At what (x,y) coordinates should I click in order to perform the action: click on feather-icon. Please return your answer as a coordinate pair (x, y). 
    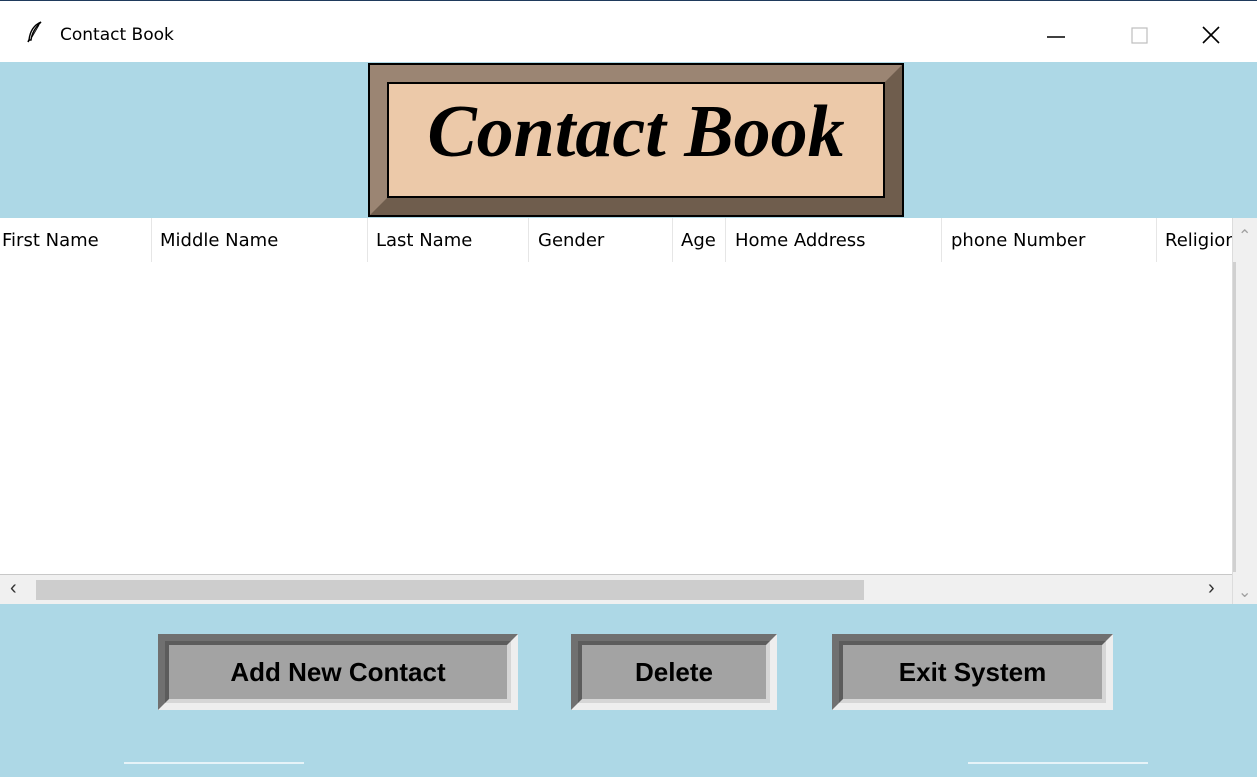
    Looking at the image, I should click on (34, 32).